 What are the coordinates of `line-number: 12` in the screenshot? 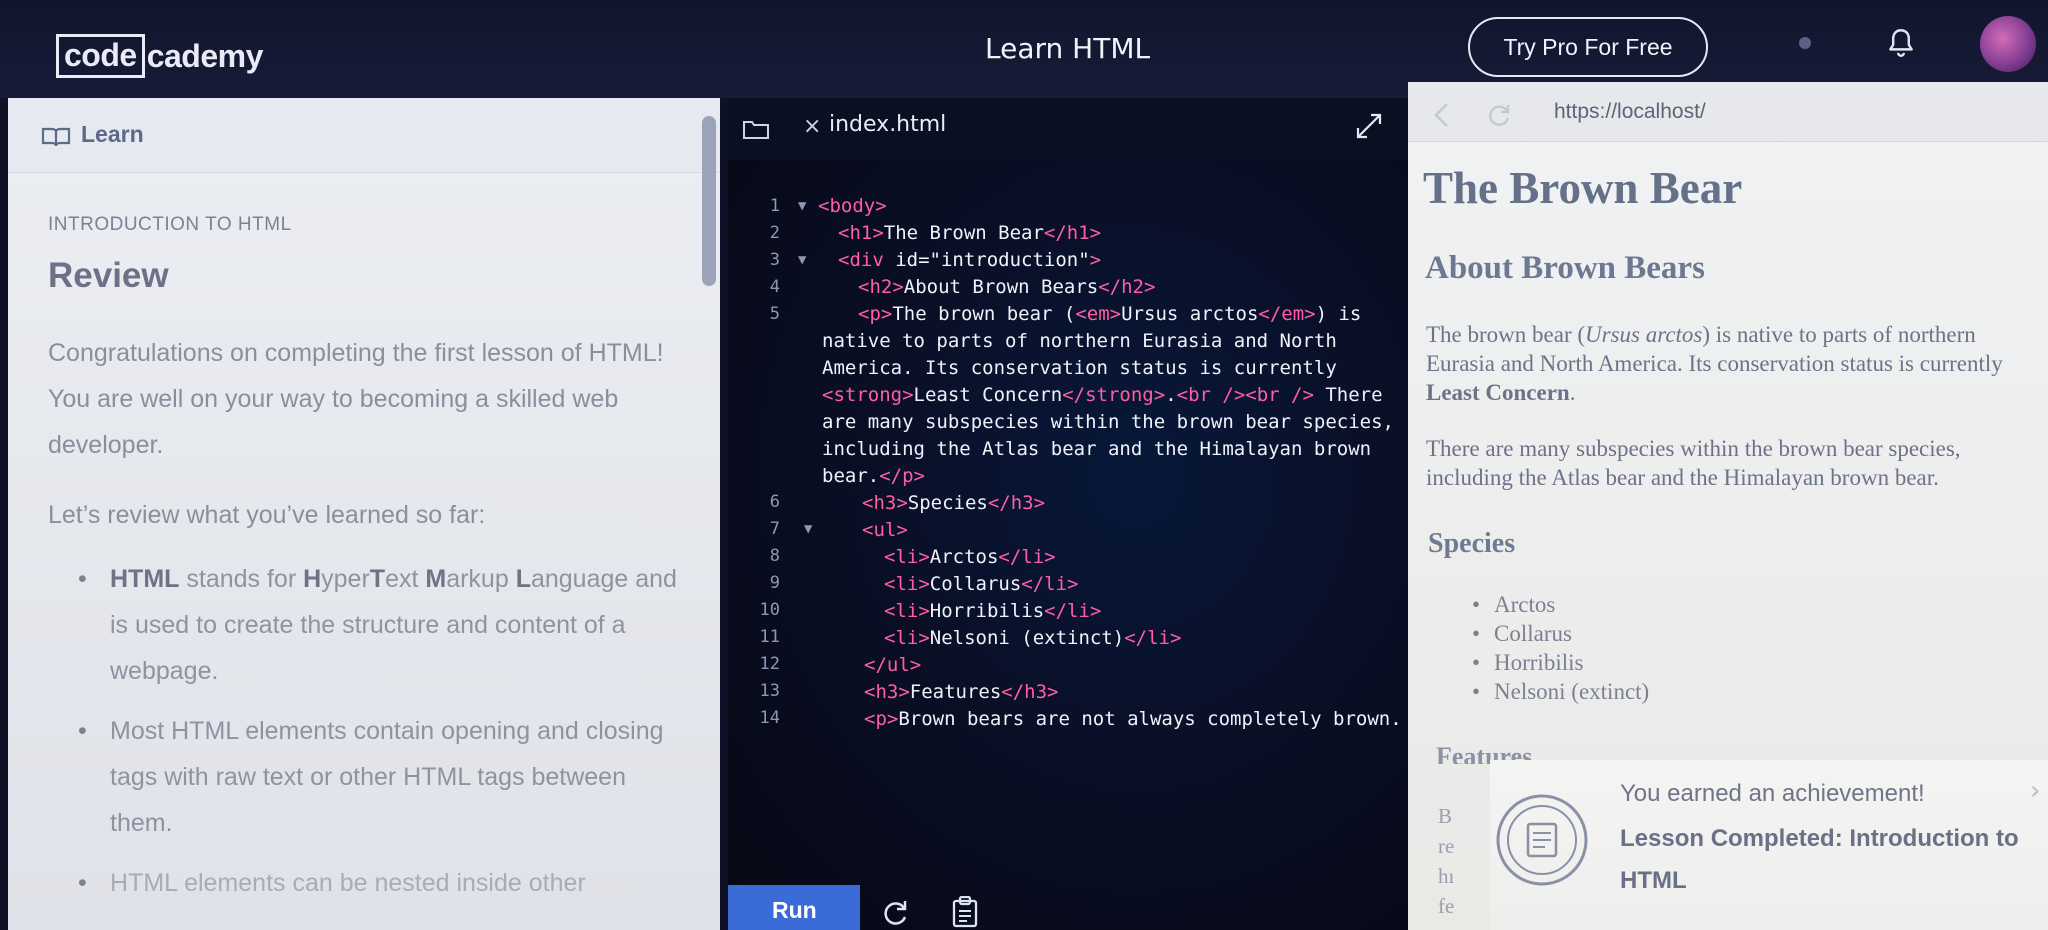 It's located at (769, 664).